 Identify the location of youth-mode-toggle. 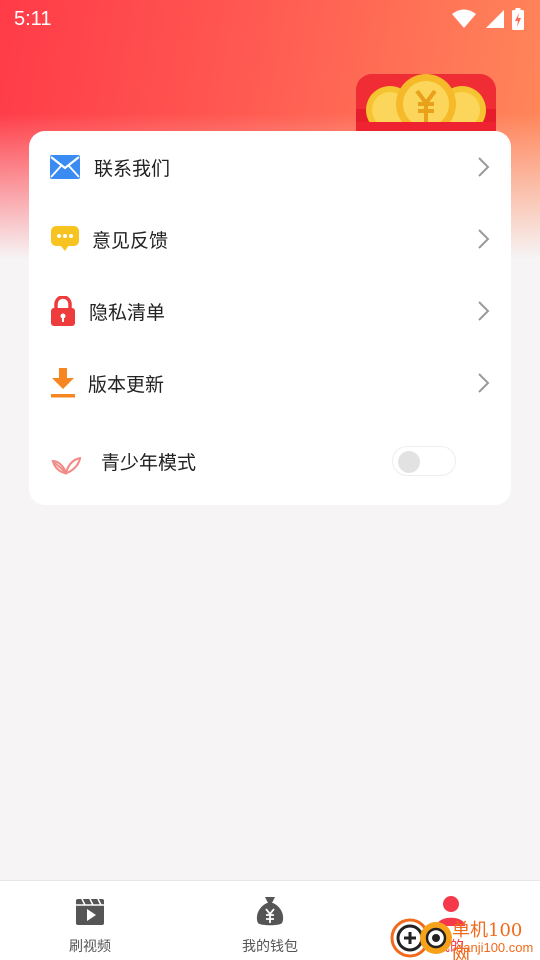
(424, 461).